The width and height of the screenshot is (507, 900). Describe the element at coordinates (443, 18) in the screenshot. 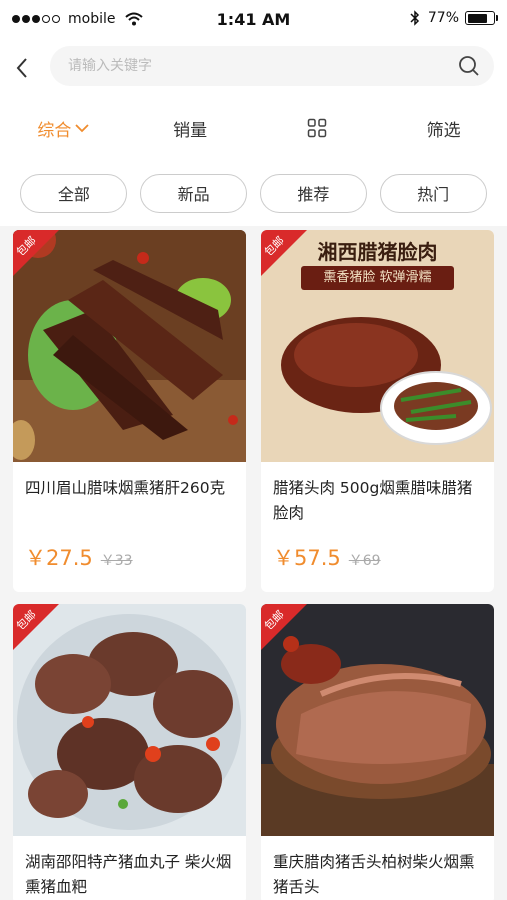

I see `battery-percentage: 77%` at that location.